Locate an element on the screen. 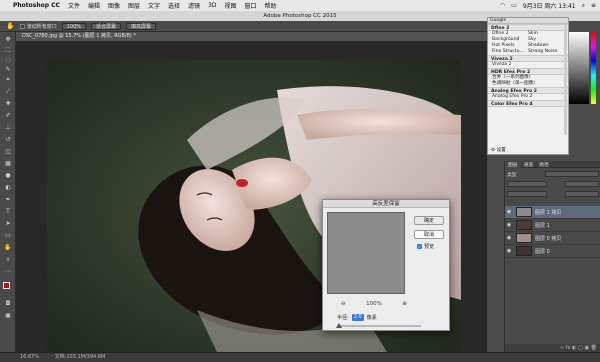  plugin-scrollbar is located at coordinates (565, 80).